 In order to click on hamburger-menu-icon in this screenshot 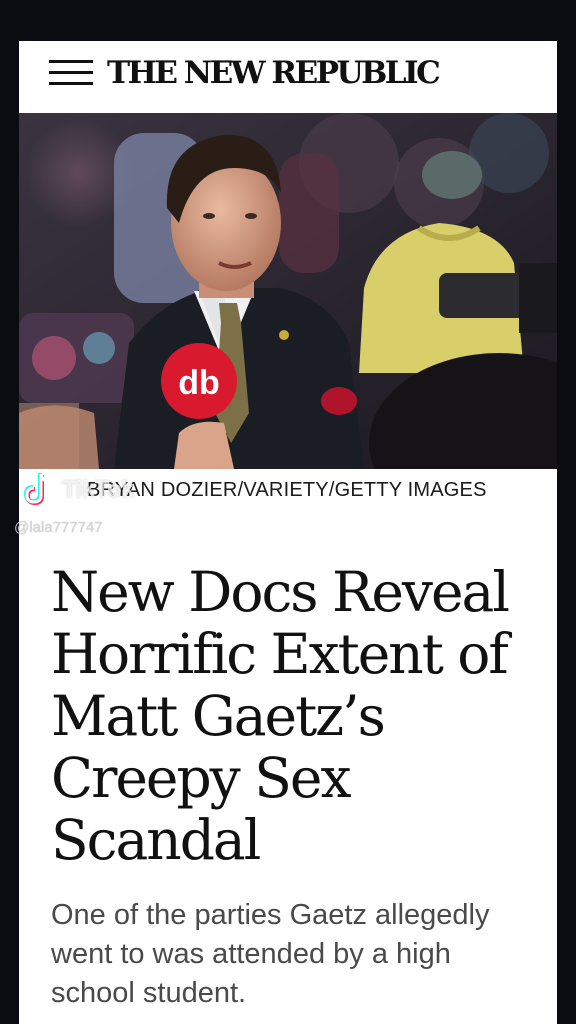, I will do `click(71, 73)`.